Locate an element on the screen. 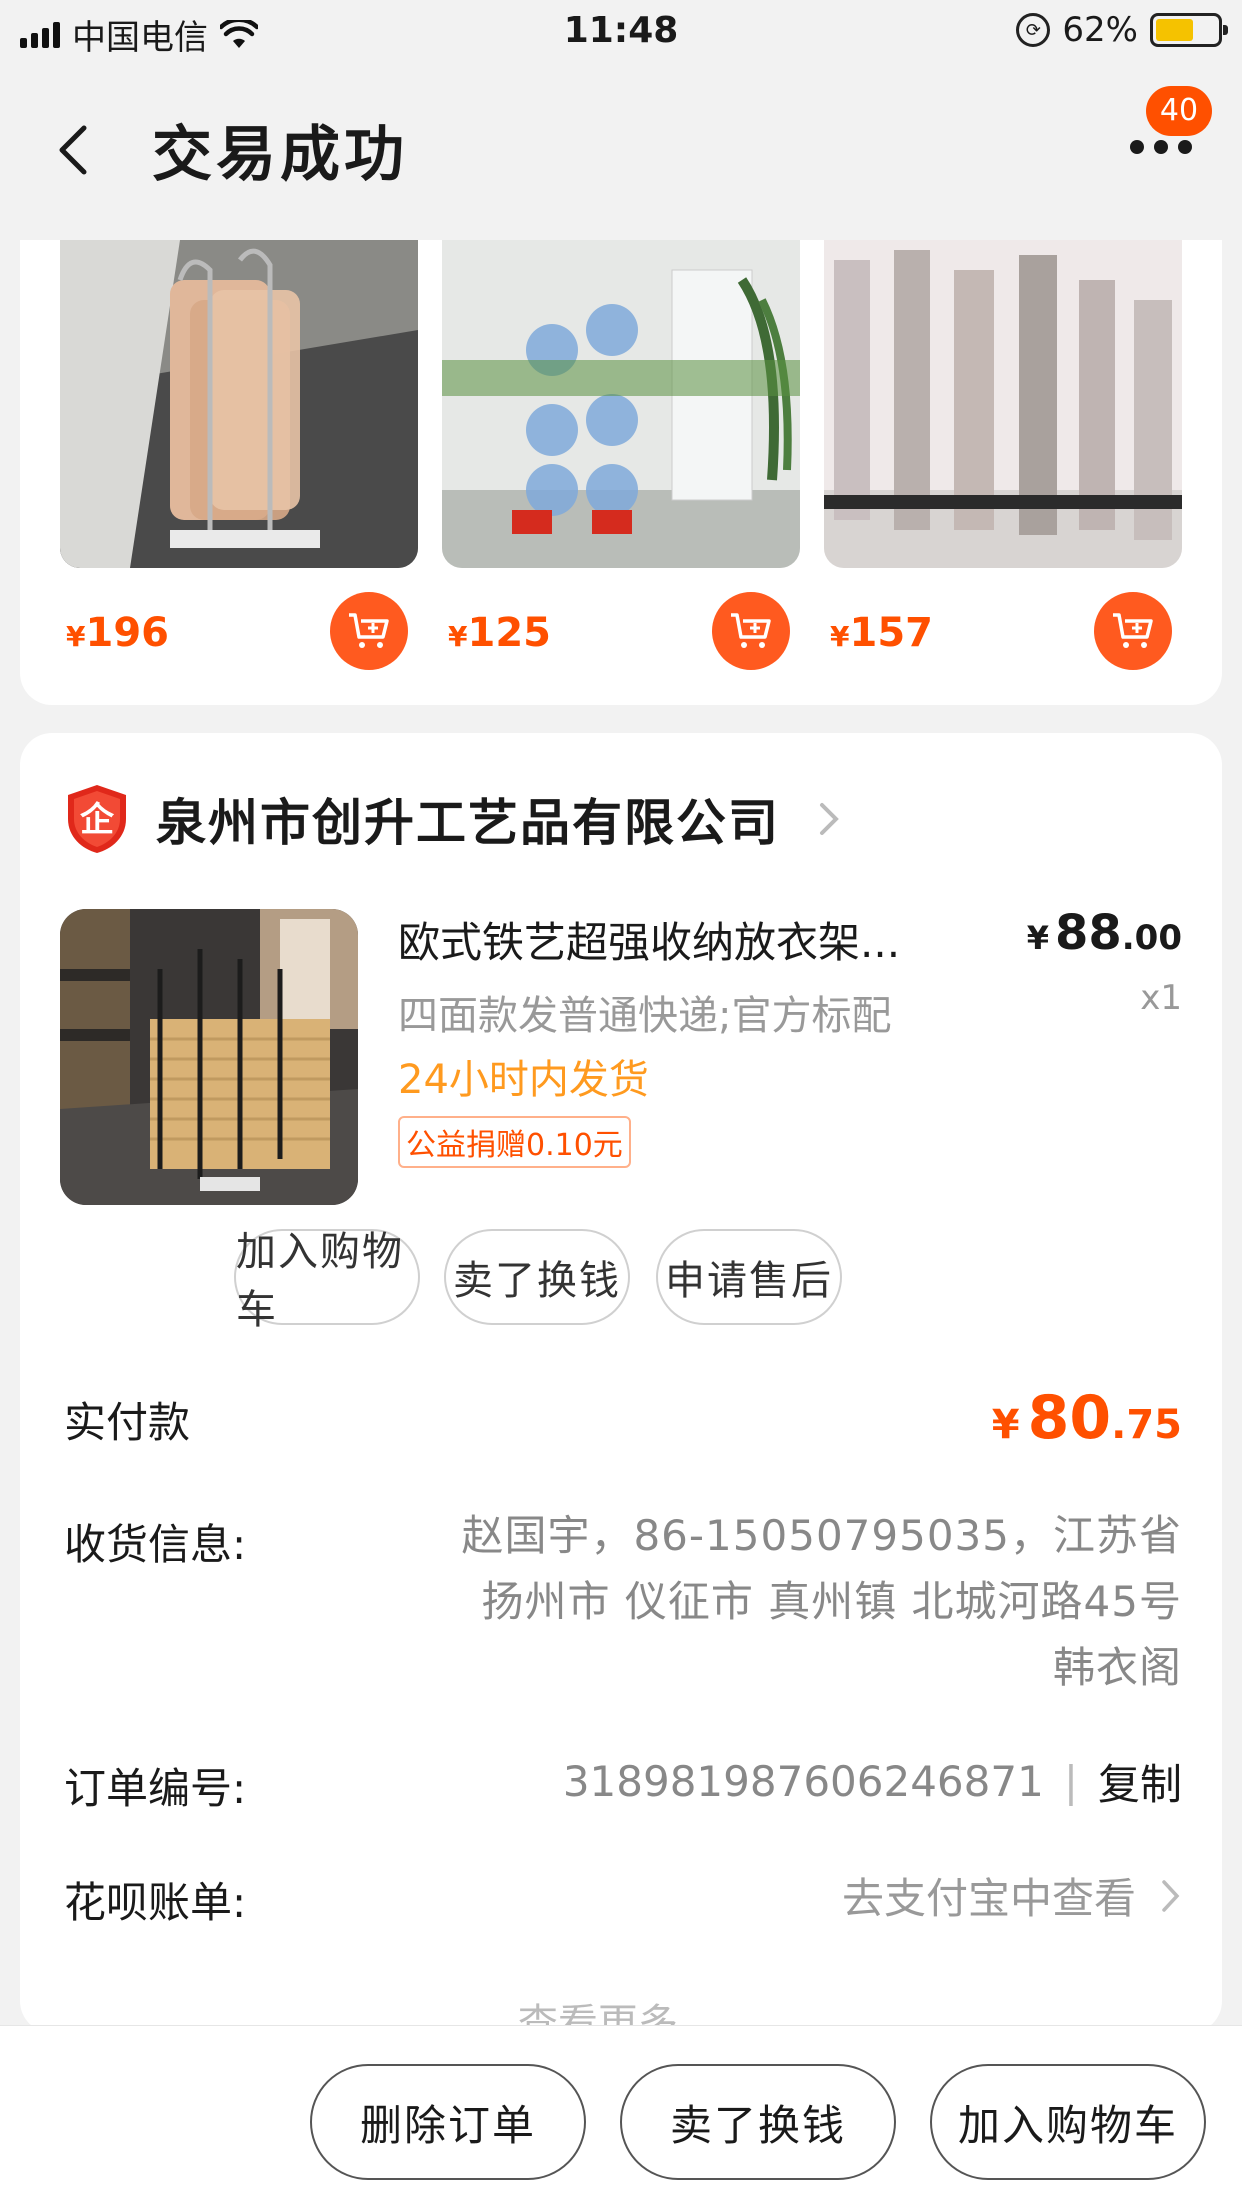  recommendation-item: ¥196 is located at coordinates (239, 460).